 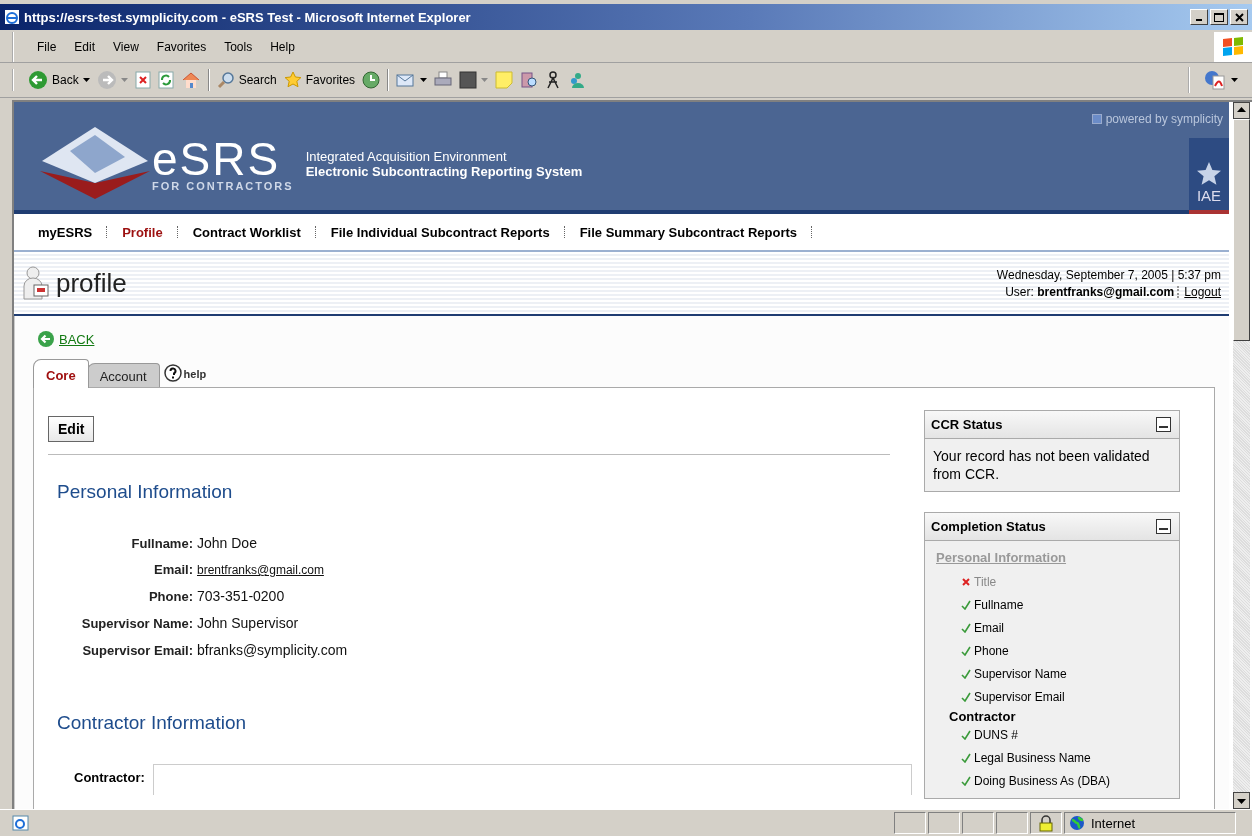 What do you see at coordinates (1215, 80) in the screenshot?
I see `pdf-icon` at bounding box center [1215, 80].